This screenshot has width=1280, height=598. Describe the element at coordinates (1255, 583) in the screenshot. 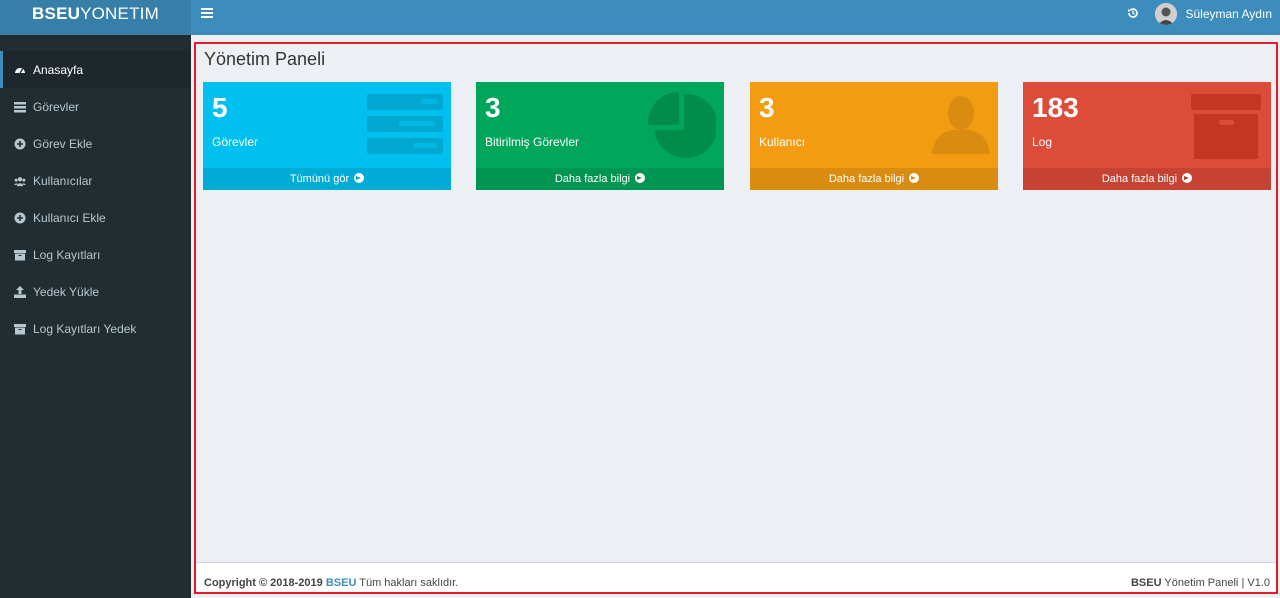

I see `version-text: | V1.0` at that location.